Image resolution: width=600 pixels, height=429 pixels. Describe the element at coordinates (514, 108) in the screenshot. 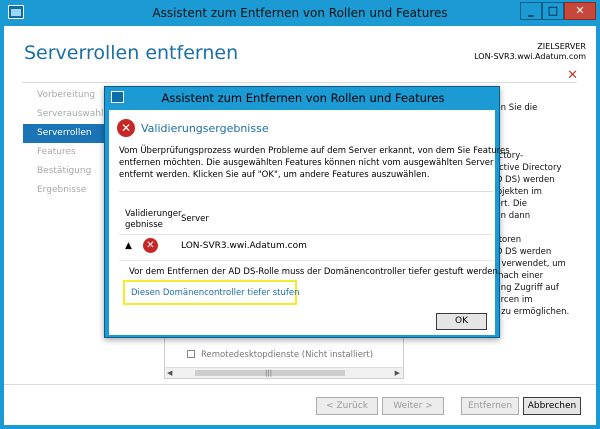

I see `description-line: hen Sie die` at that location.